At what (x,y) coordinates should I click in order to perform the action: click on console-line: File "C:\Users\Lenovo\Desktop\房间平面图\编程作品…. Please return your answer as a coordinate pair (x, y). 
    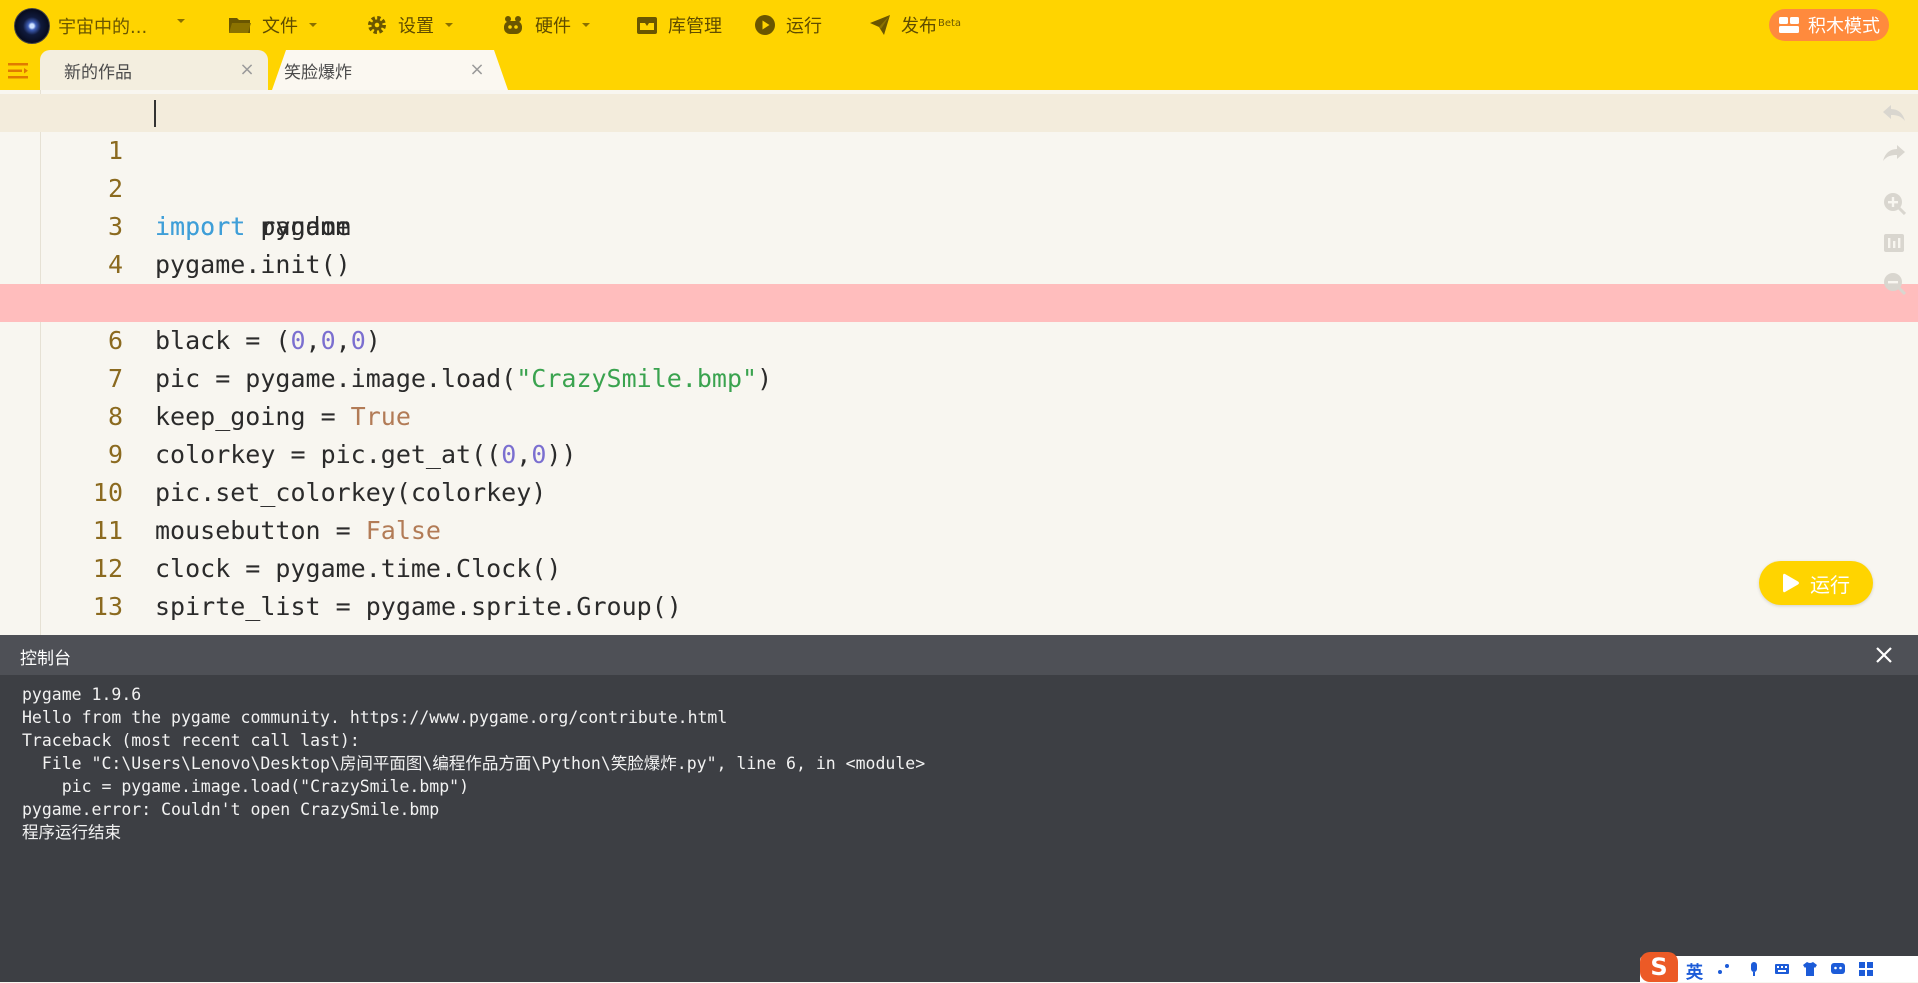
    Looking at the image, I should click on (474, 763).